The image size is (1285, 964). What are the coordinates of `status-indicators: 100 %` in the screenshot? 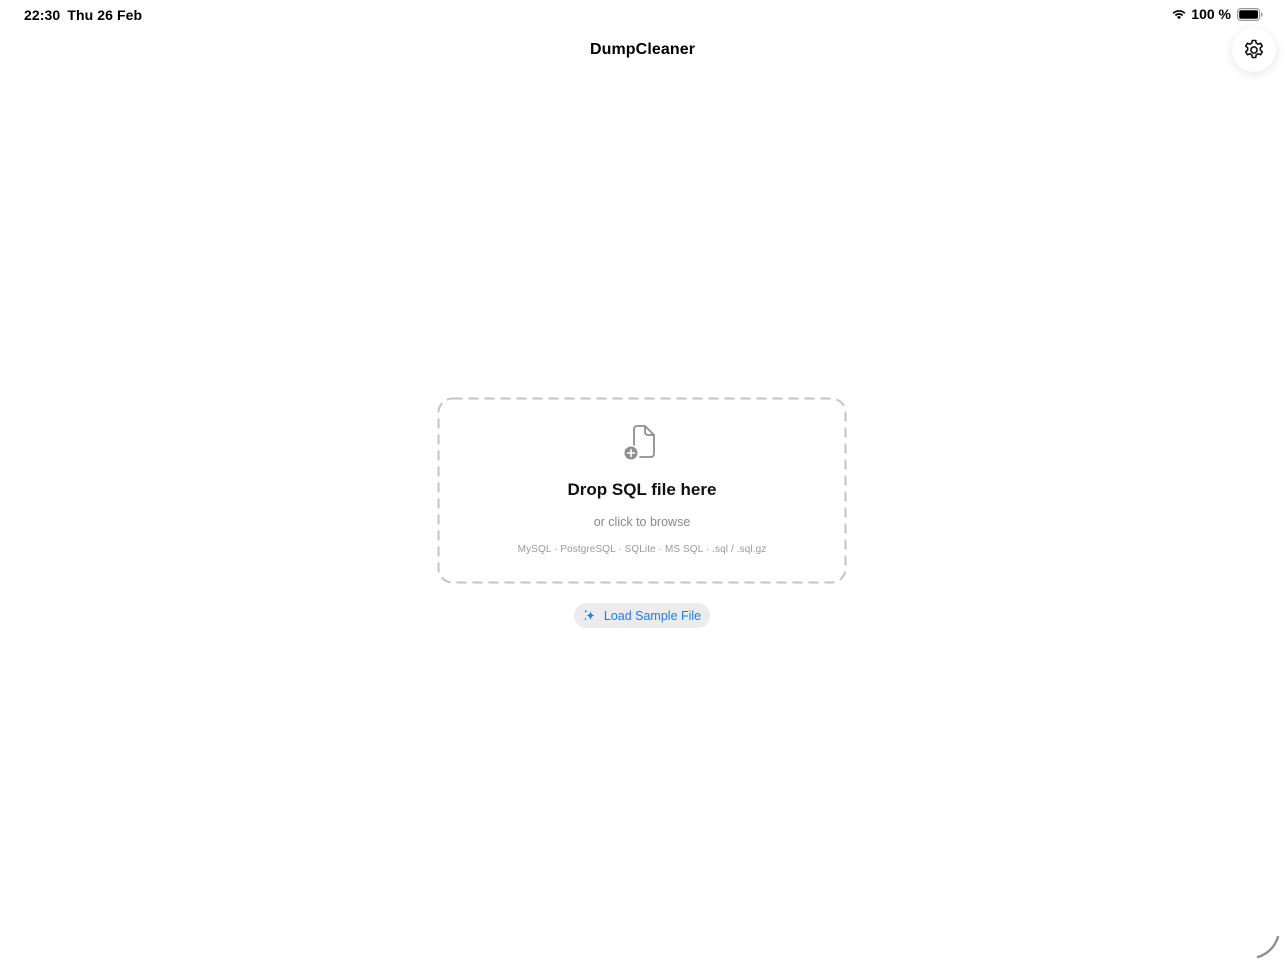 It's located at (1217, 14).